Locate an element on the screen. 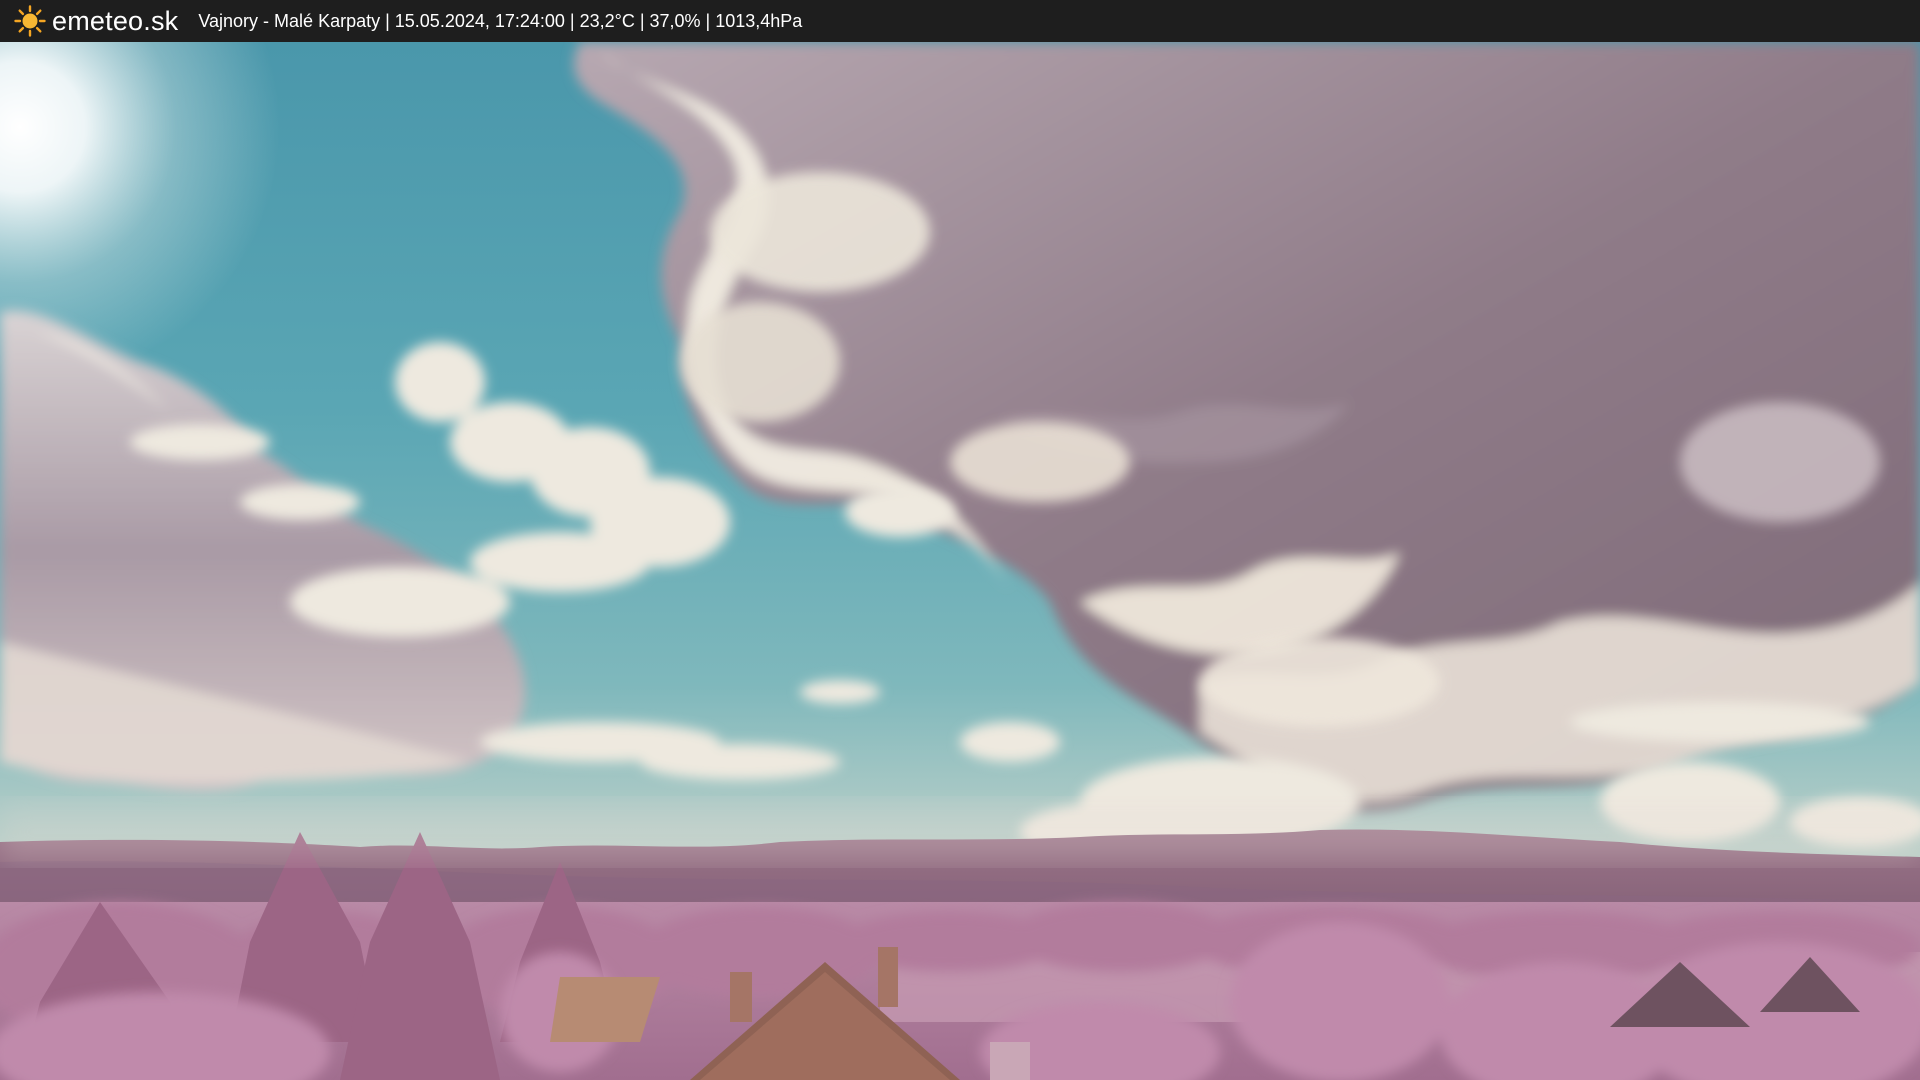  site-logo: emeteo.sk is located at coordinates (96, 21).